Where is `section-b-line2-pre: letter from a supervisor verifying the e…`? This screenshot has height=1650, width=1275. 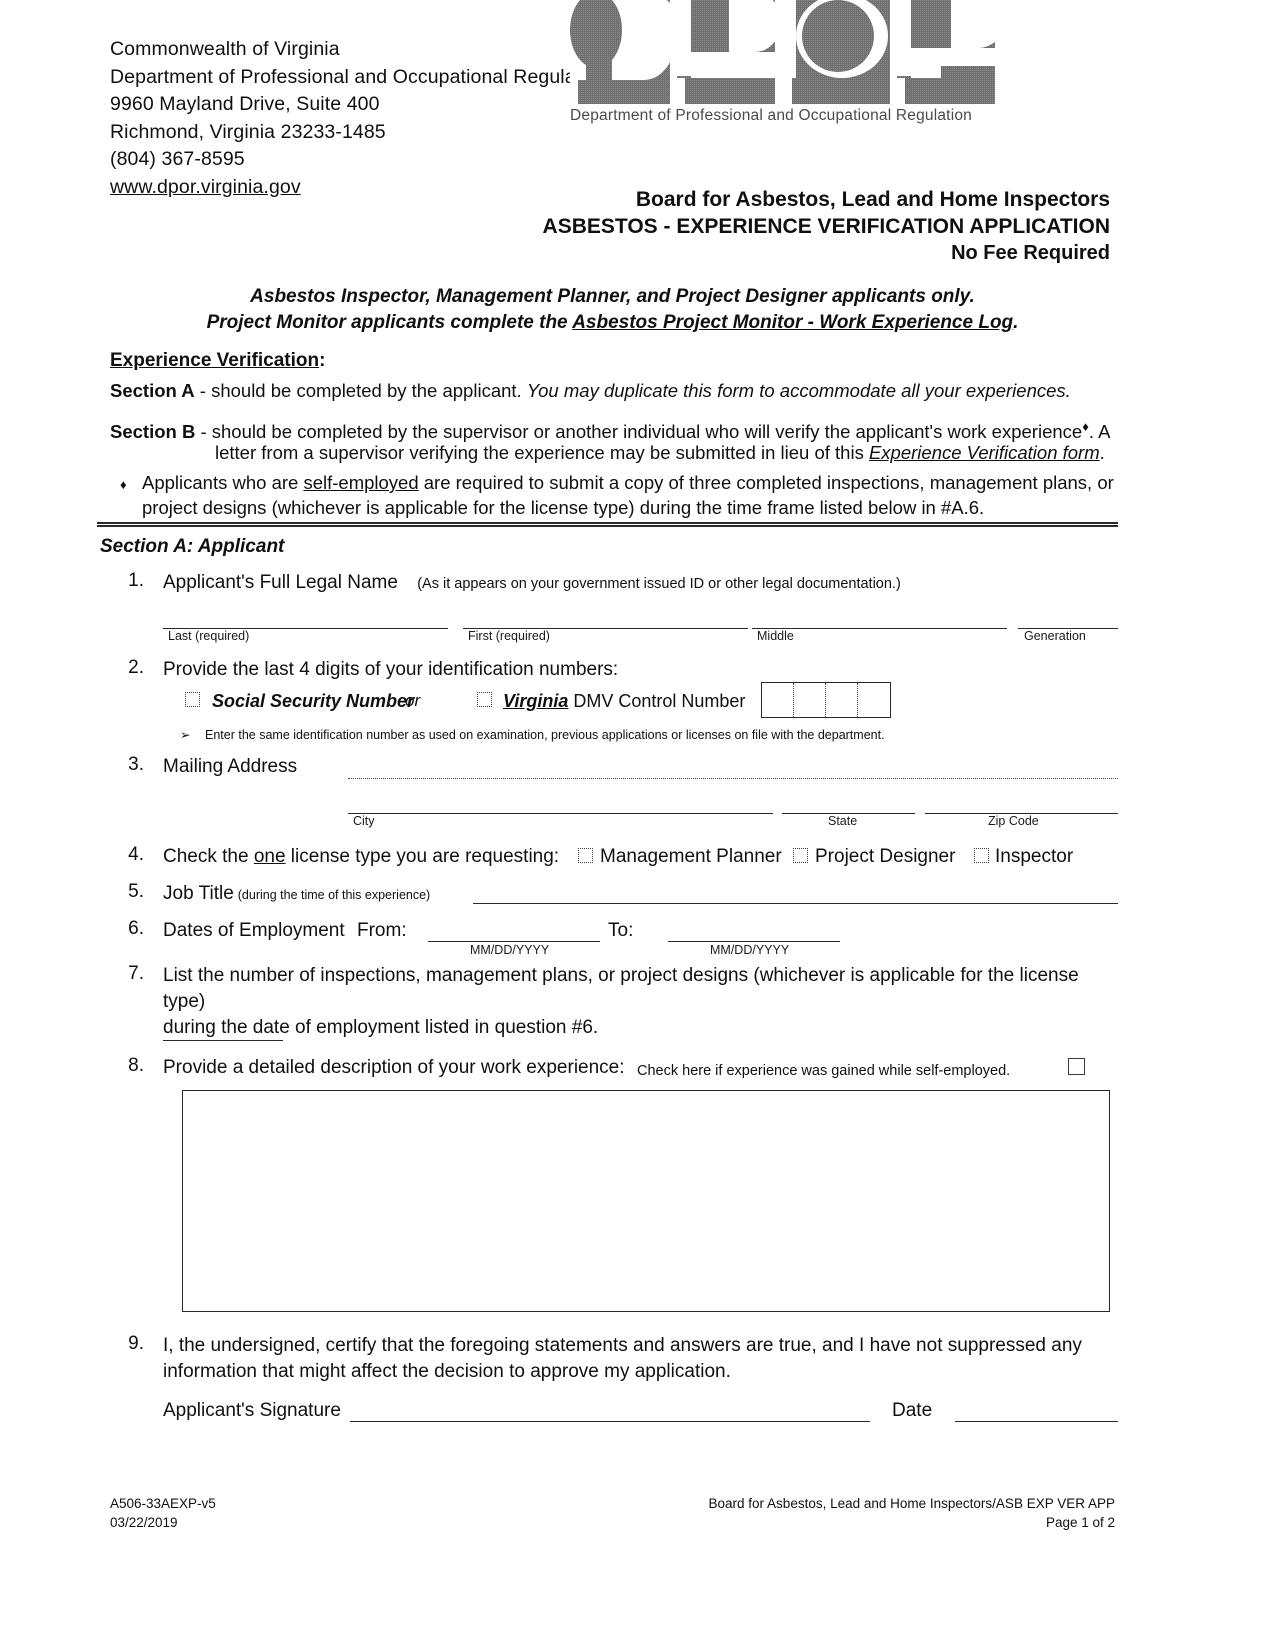
section-b-line2-pre: letter from a supervisor verifying the e… is located at coordinates (542, 452).